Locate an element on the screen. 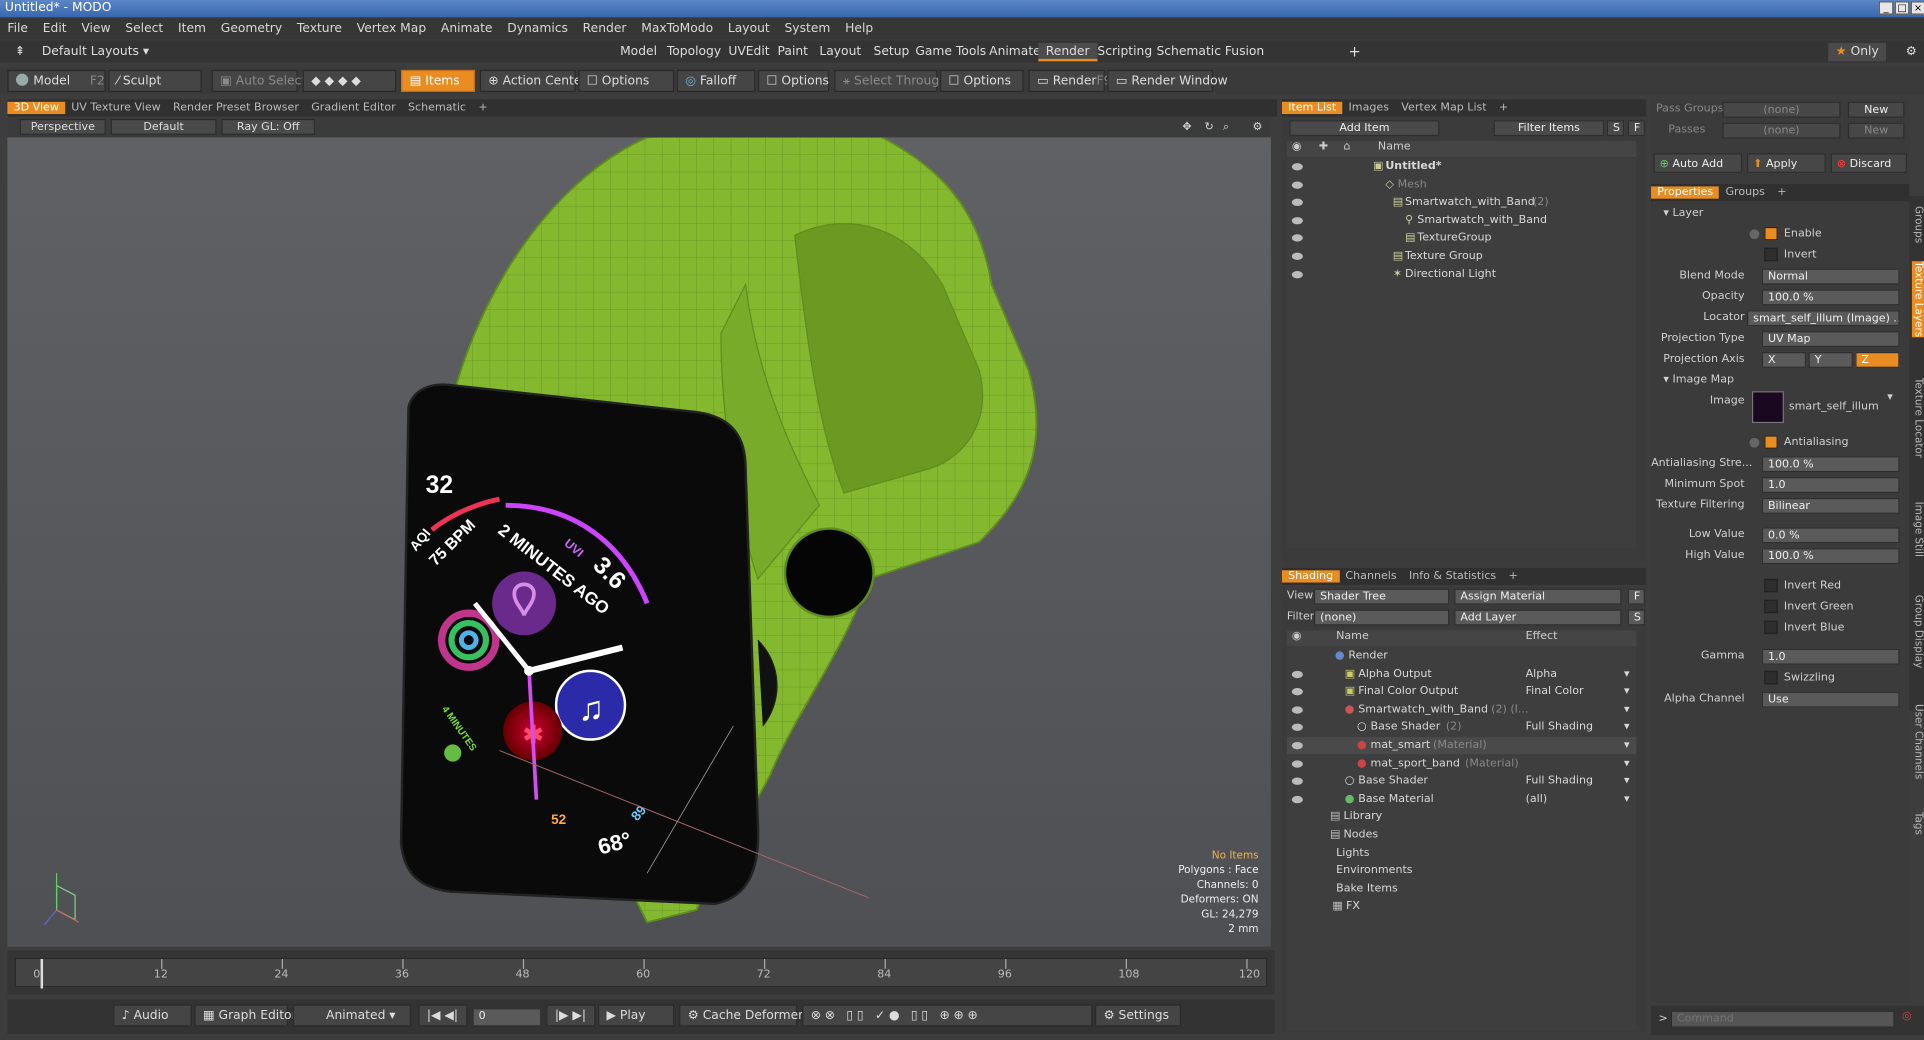 The image size is (1924, 1040). invert-blue-checkbox is located at coordinates (1771, 627).